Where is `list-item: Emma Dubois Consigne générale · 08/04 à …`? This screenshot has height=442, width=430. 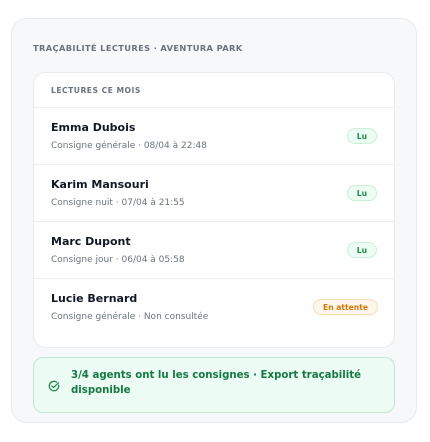 list-item: Emma Dubois Consigne générale · 08/04 à … is located at coordinates (214, 136).